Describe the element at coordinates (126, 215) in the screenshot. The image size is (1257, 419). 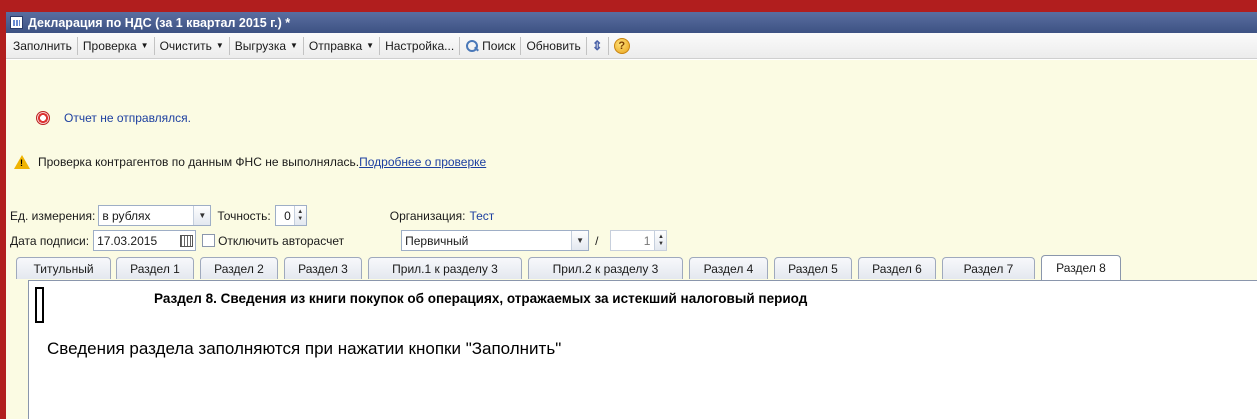
I see `units-value: в рублях` at that location.